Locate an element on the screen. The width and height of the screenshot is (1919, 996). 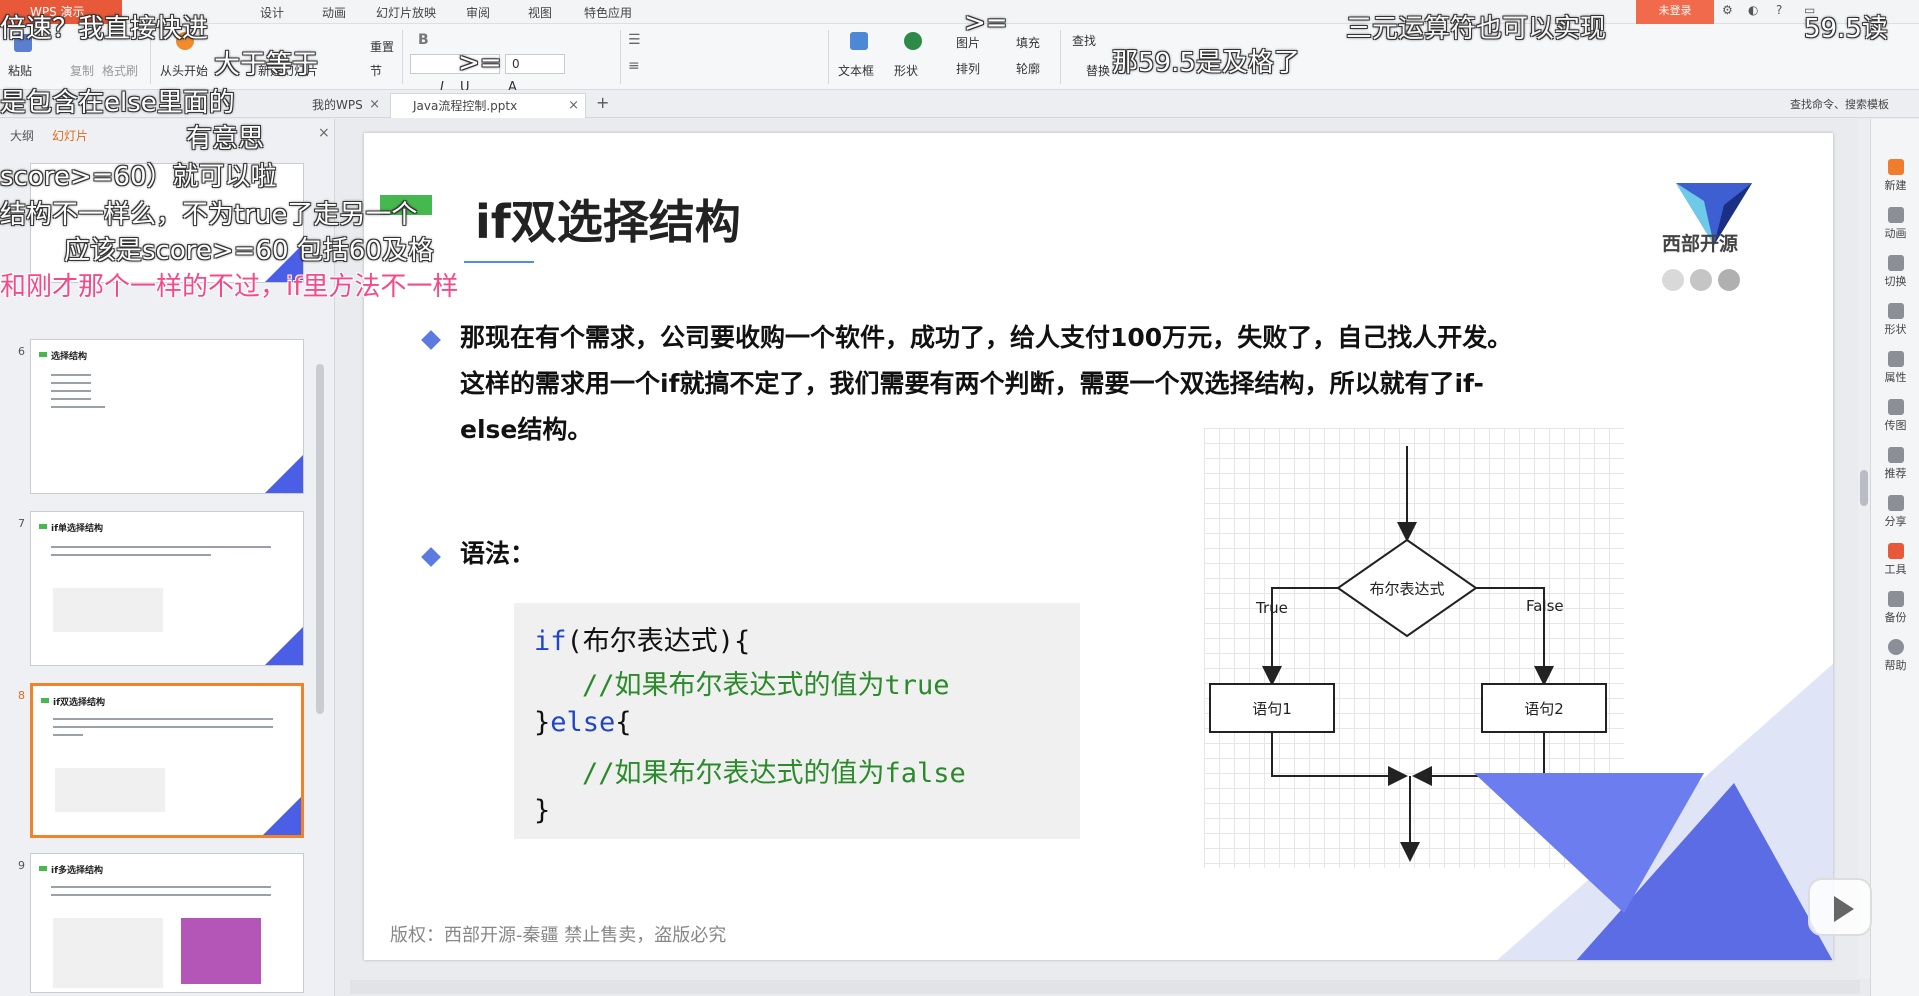
skin-icon: ◐ is located at coordinates (1753, 10).